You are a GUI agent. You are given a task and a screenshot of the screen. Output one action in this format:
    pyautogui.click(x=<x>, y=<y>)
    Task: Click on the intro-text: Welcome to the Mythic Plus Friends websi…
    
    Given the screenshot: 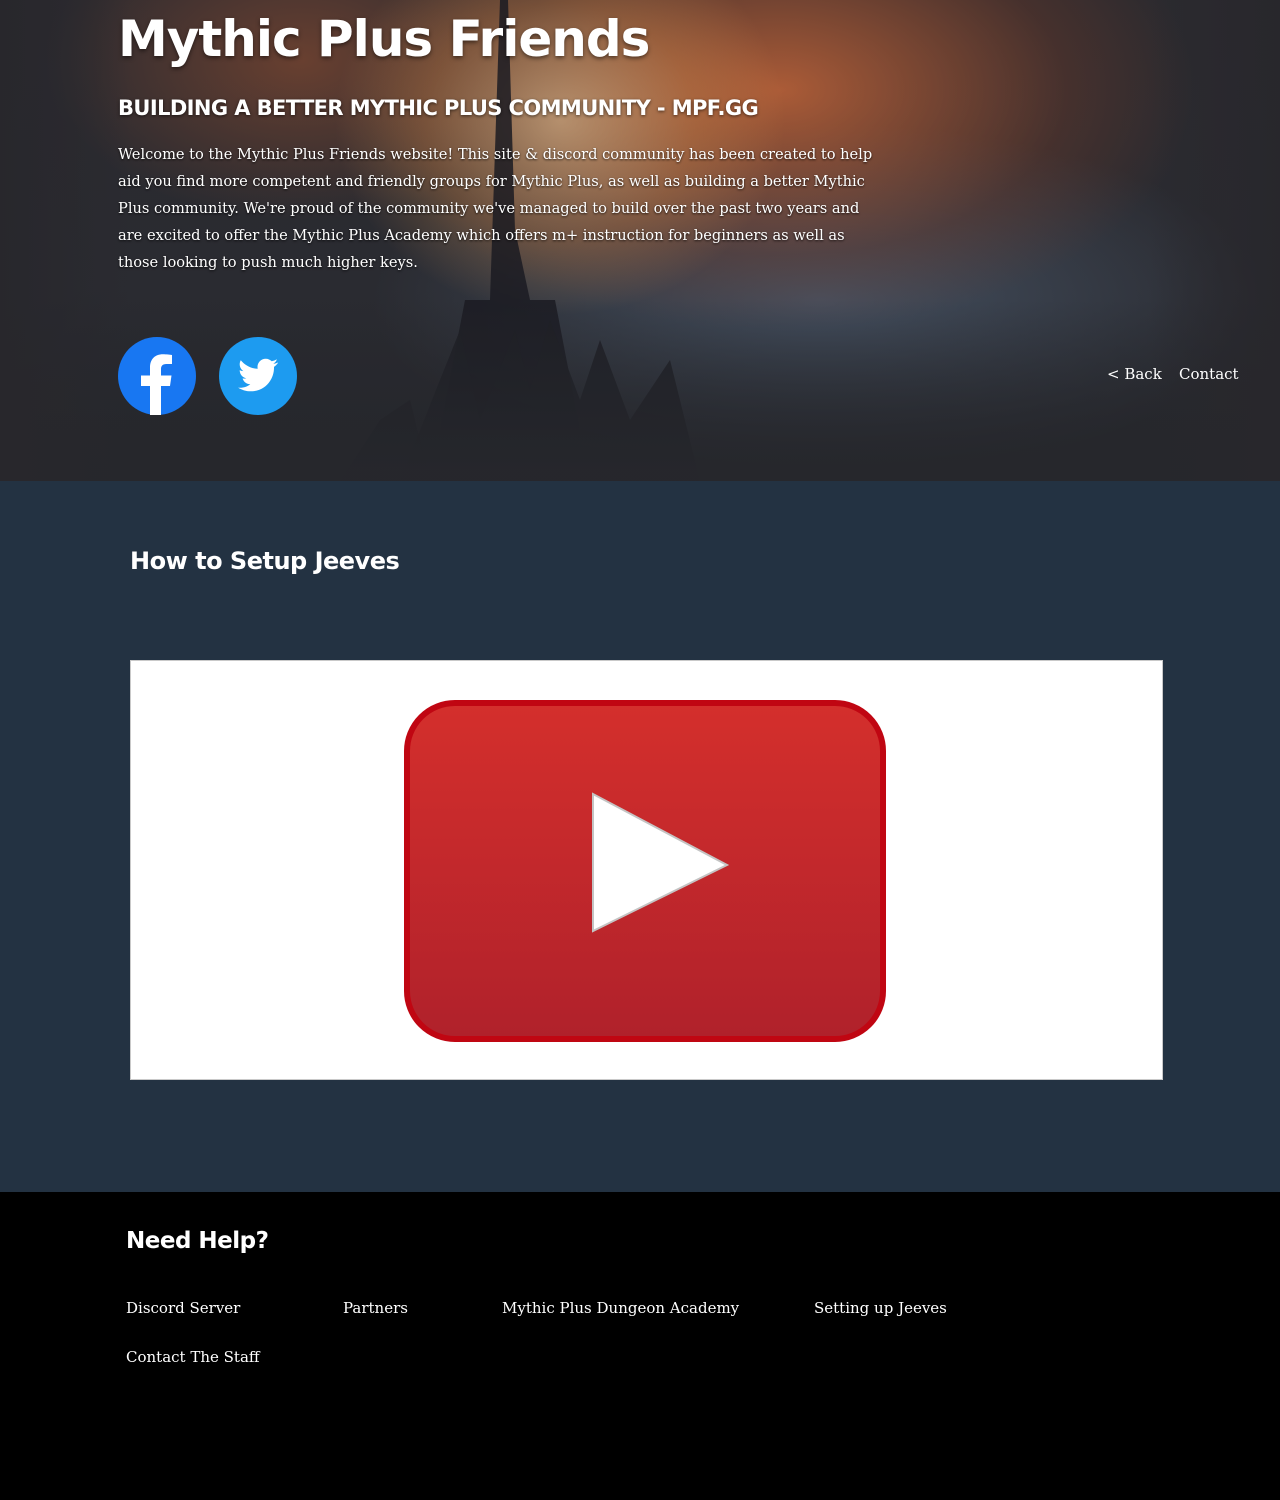 What is the action you would take?
    pyautogui.click(x=495, y=208)
    